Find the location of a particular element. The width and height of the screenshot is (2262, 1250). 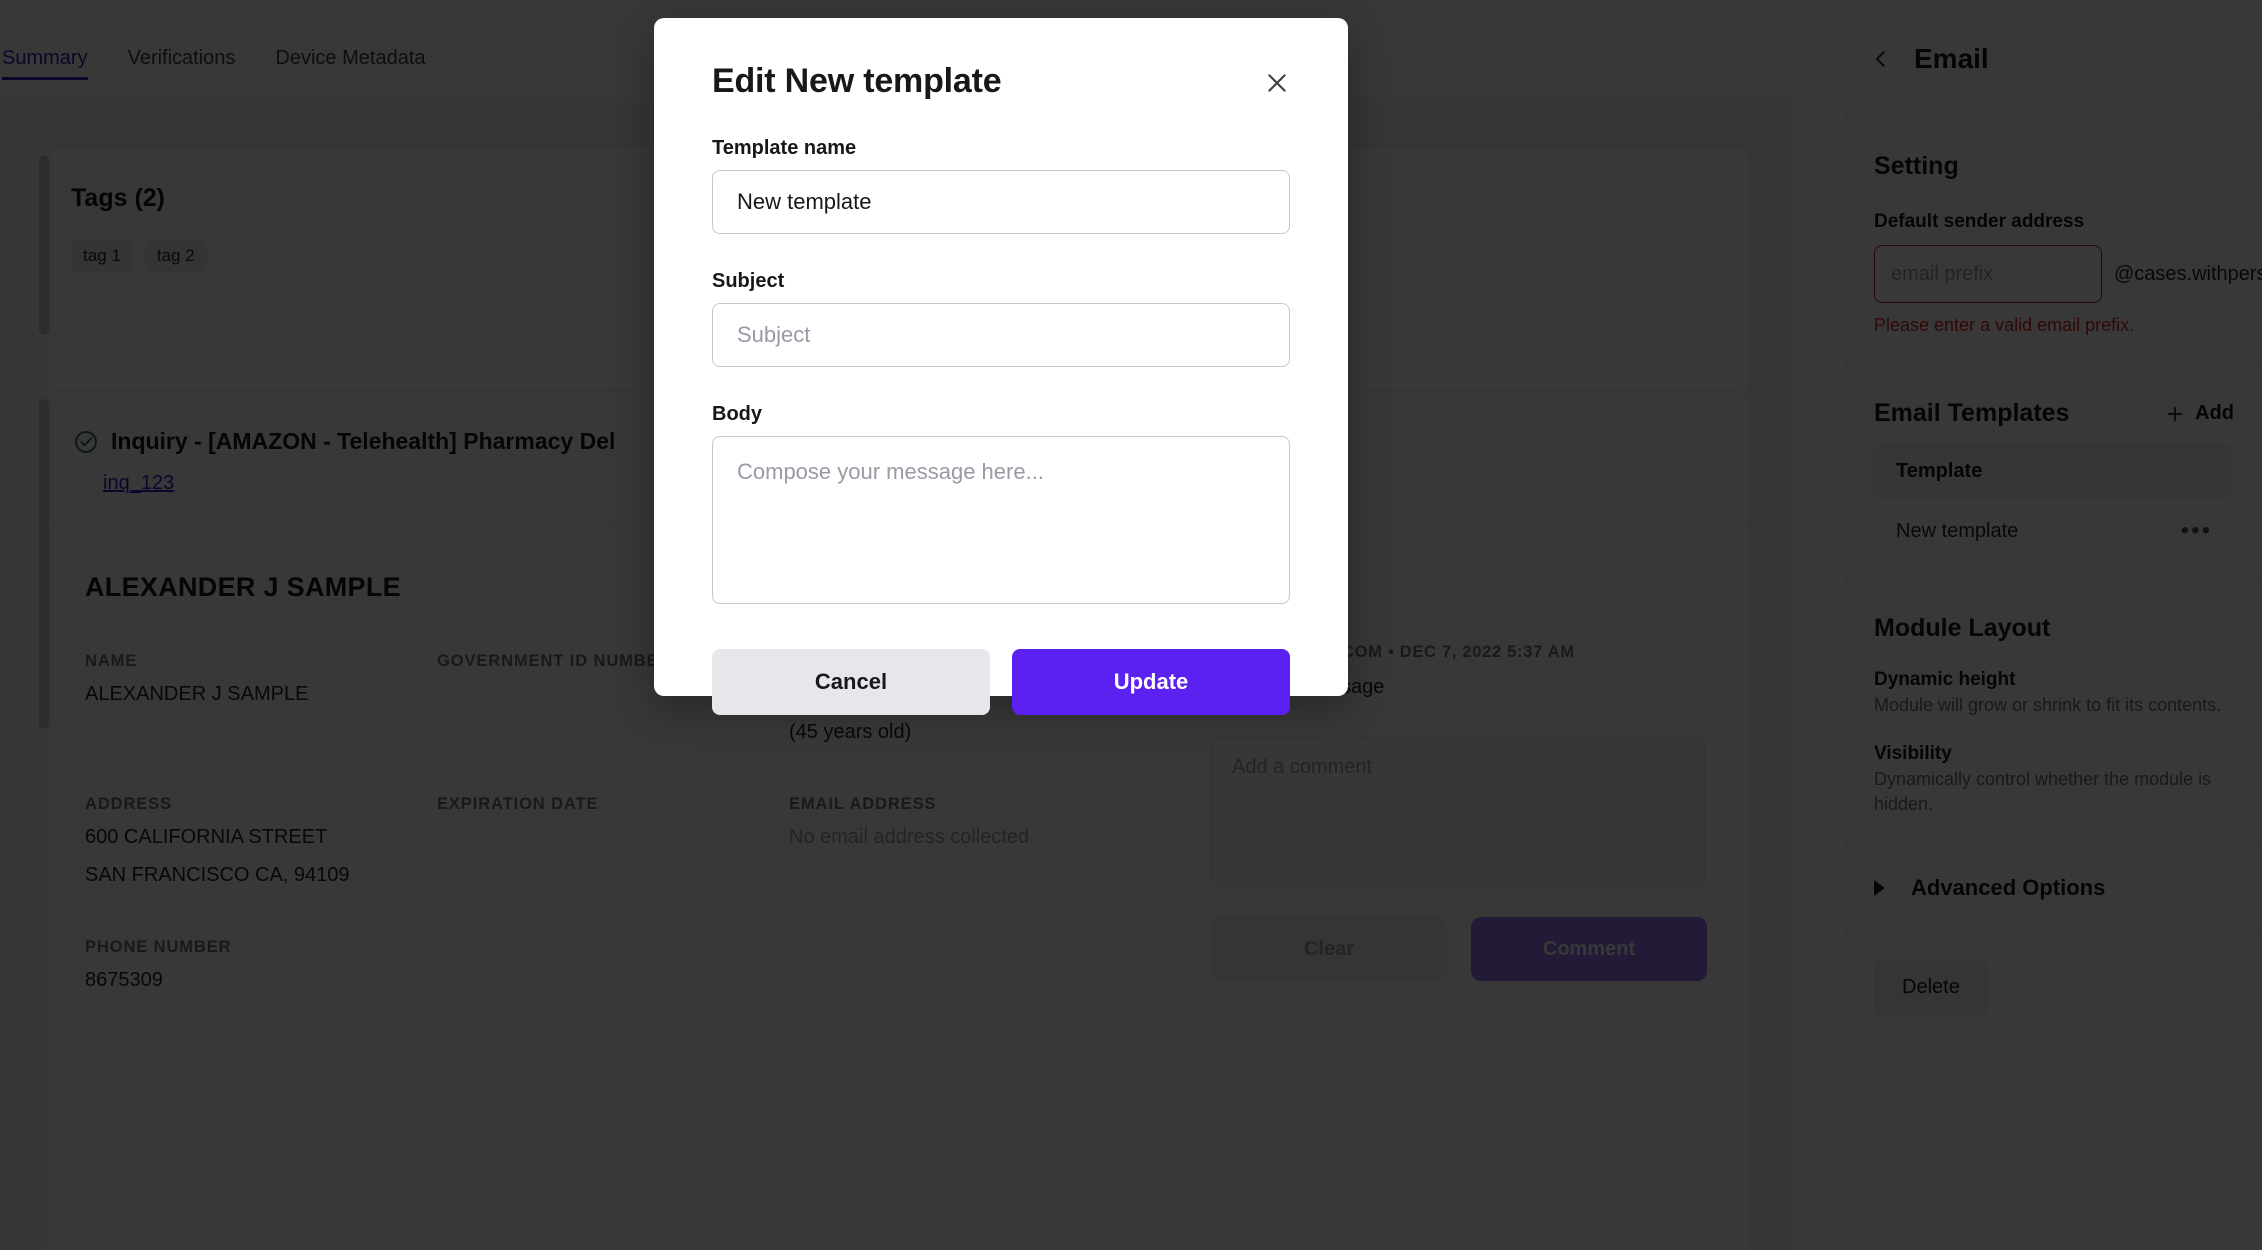

body-label: Body is located at coordinates (737, 414).